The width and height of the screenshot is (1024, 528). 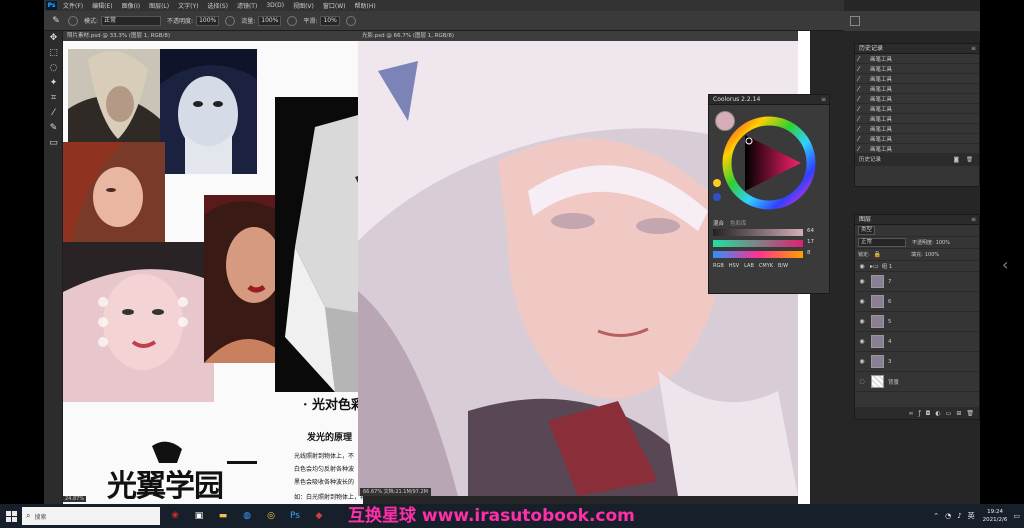 I want to click on history-panel-title: 历史记录 ≡, so click(x=917, y=49).